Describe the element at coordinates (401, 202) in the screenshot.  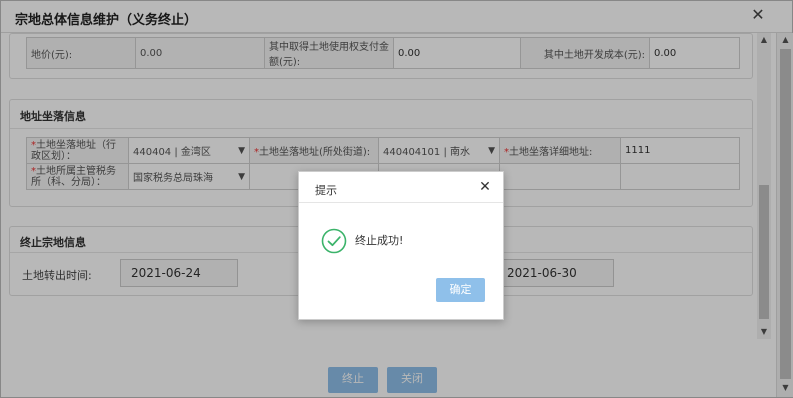
I see `modal-title-divider` at that location.